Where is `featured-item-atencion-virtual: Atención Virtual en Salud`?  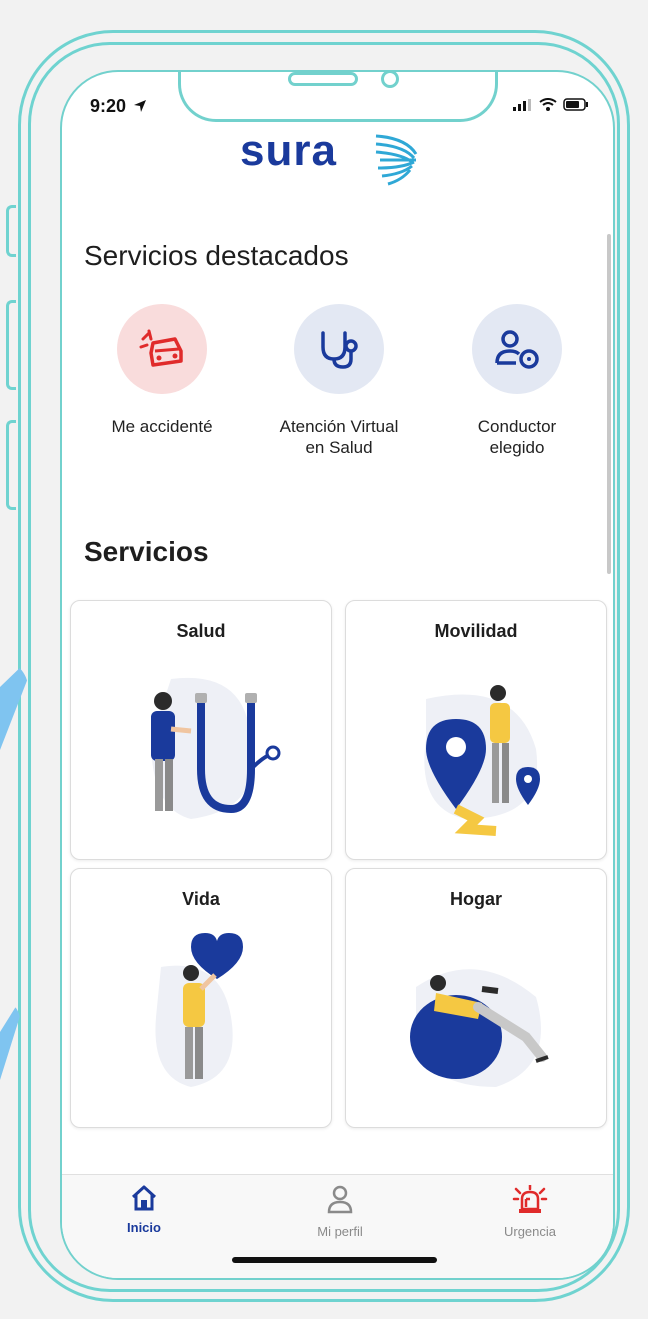
featured-item-atencion-virtual: Atención Virtual en Salud is located at coordinates (339, 381).